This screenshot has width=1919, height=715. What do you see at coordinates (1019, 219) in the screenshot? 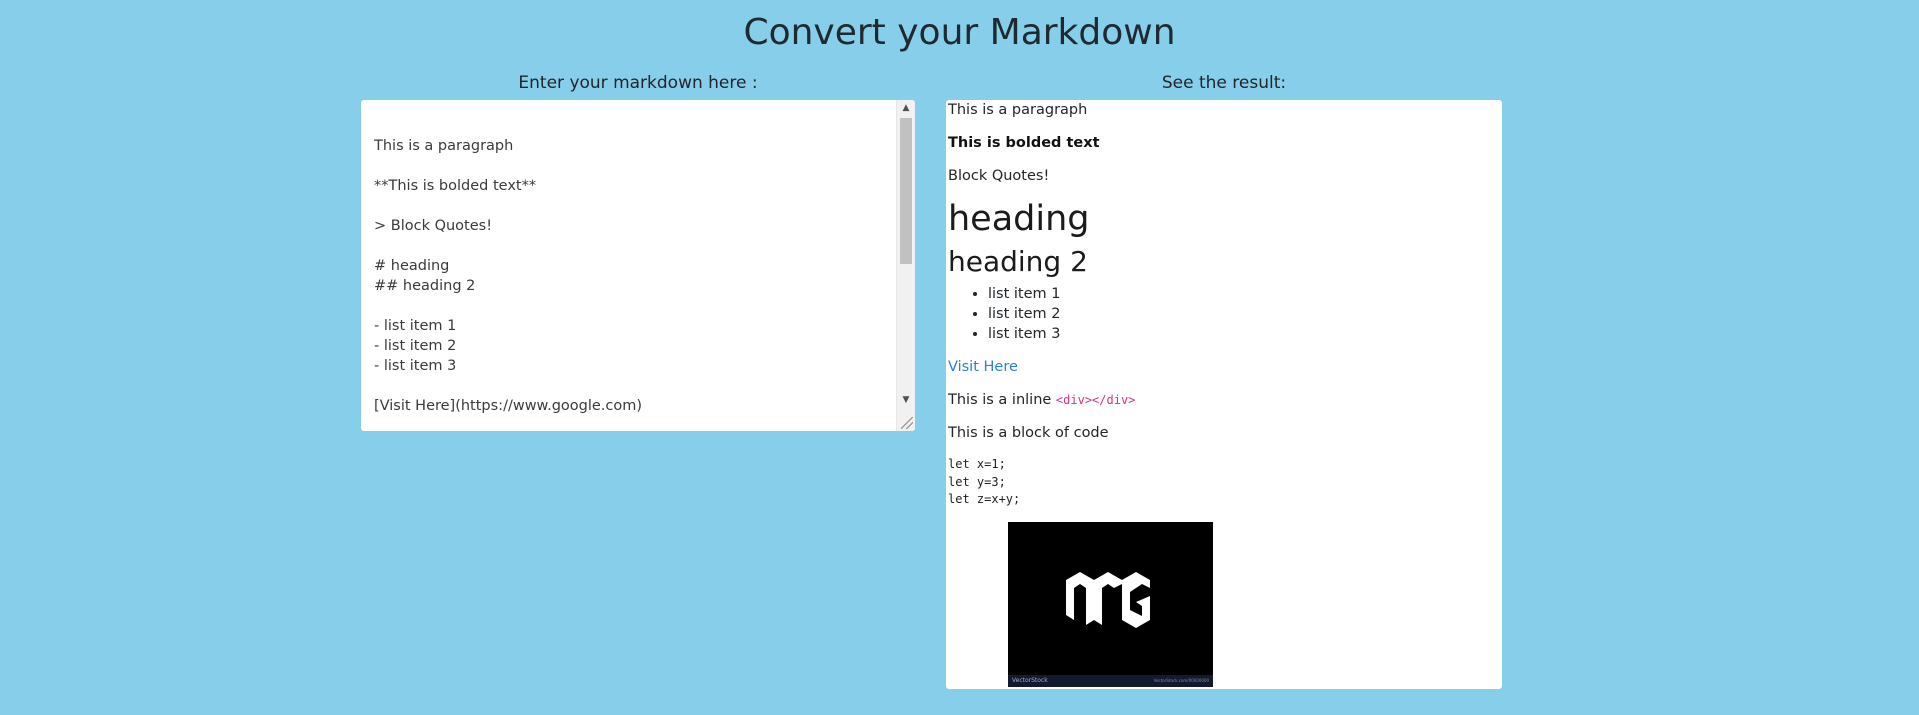
I see `preview-heading-1: heading` at bounding box center [1019, 219].